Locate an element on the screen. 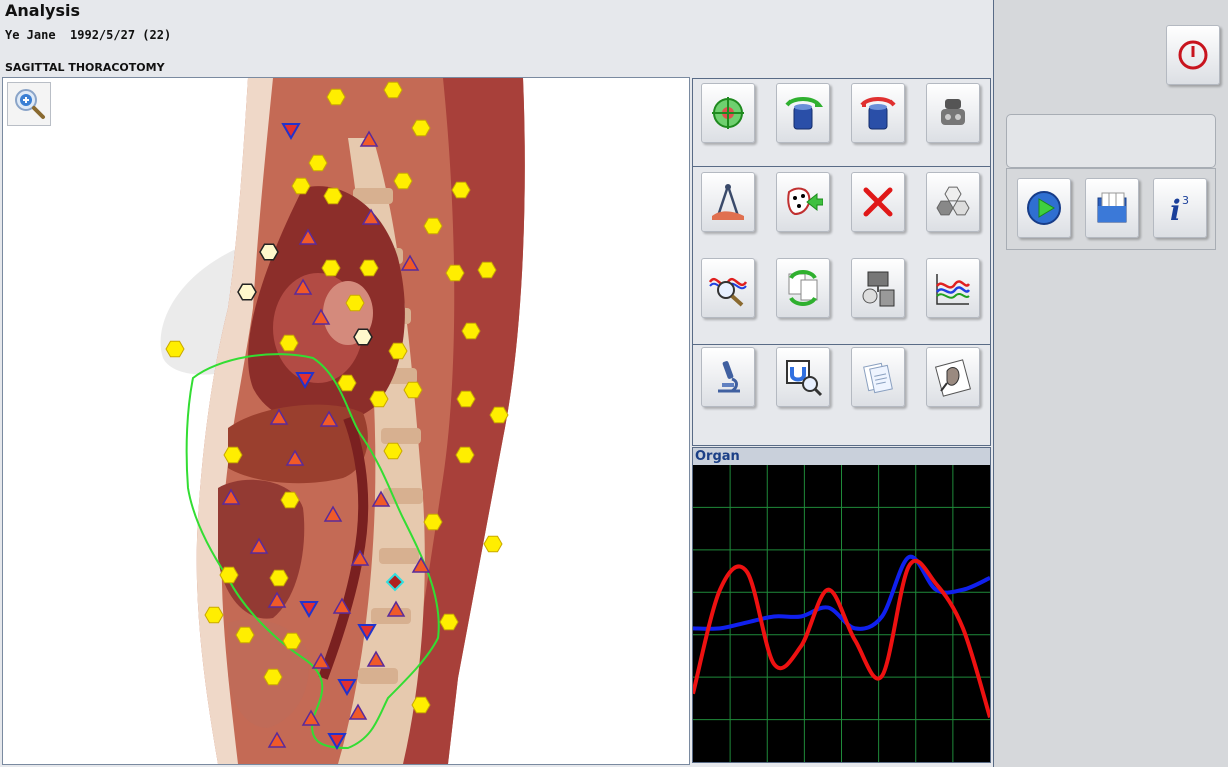  target-button is located at coordinates (728, 113).